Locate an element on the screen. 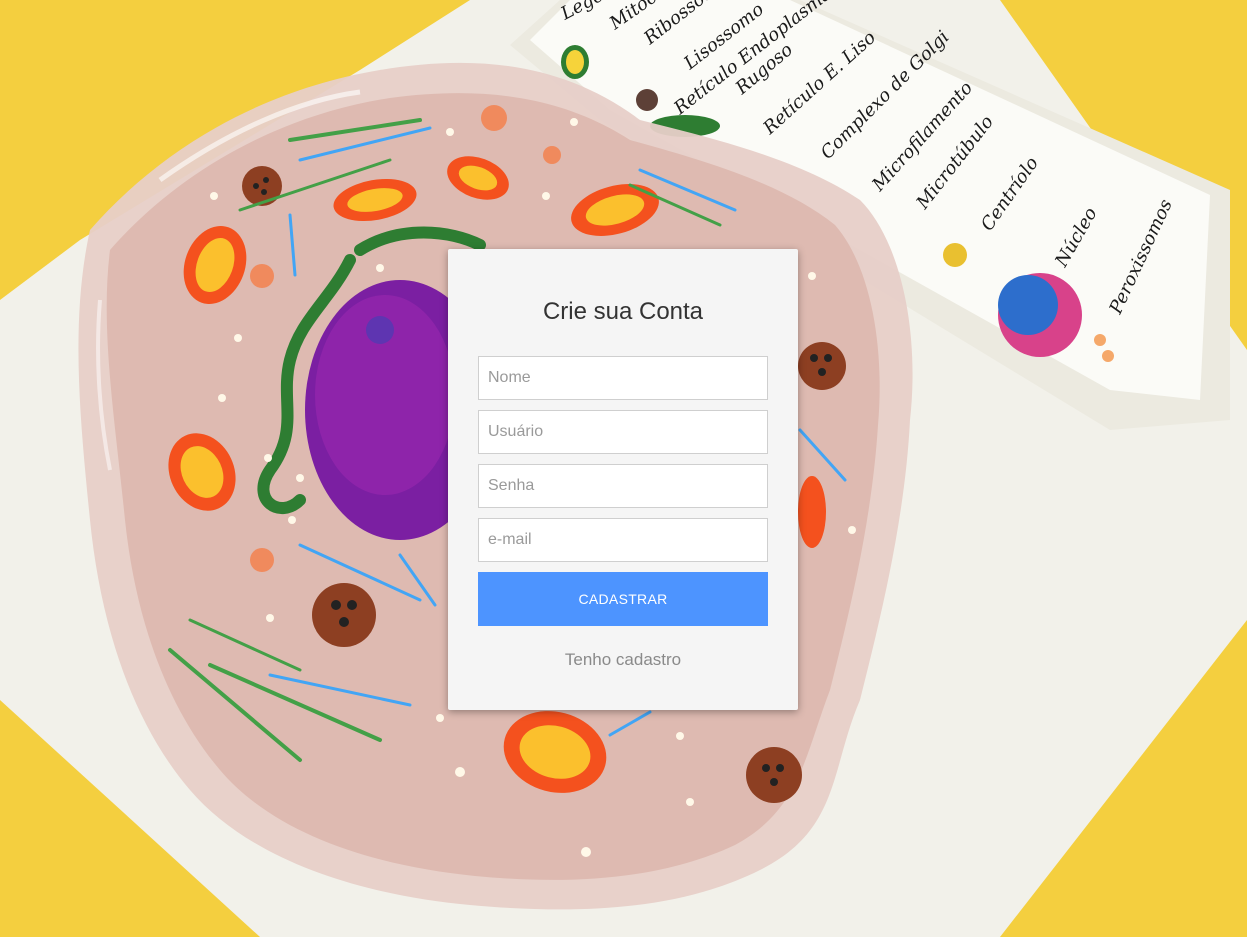  signup-form: CADASTRAR is located at coordinates (623, 491).